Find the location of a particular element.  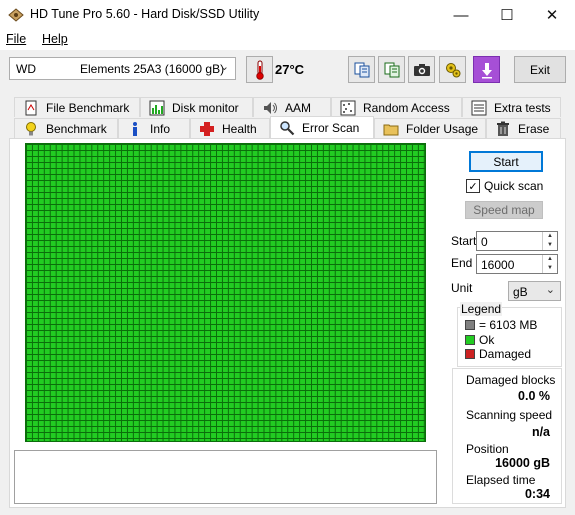

info-icon is located at coordinates (135, 128).